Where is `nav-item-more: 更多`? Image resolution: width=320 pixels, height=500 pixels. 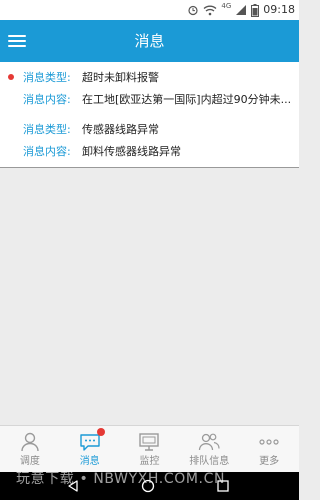 nav-item-more: 更多 is located at coordinates (269, 449).